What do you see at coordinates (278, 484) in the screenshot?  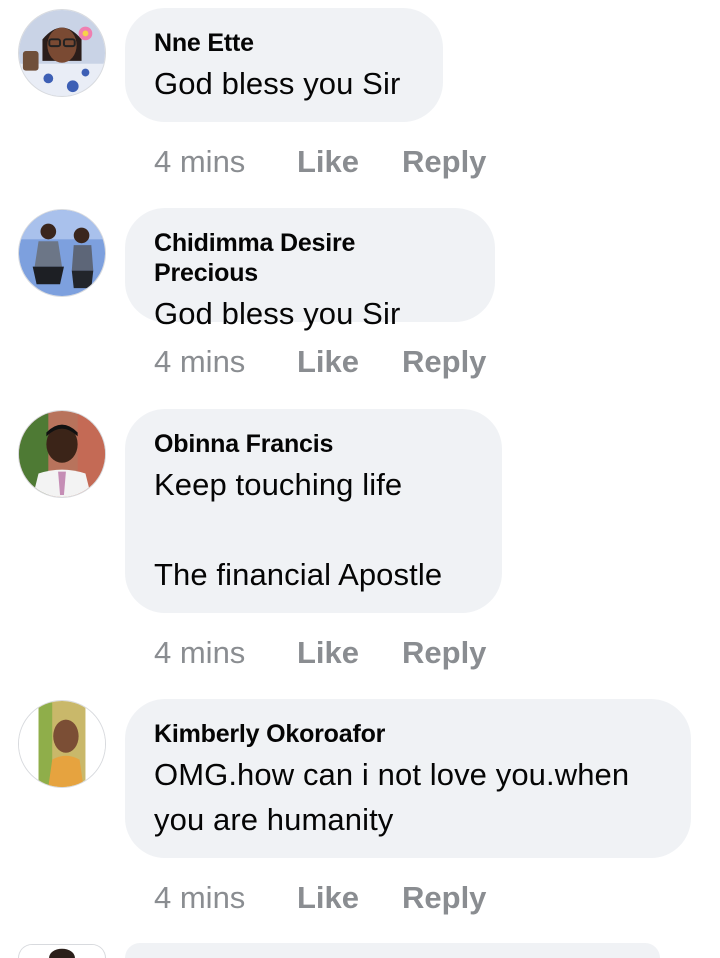 I see `comment-text-line: Keep touching life` at bounding box center [278, 484].